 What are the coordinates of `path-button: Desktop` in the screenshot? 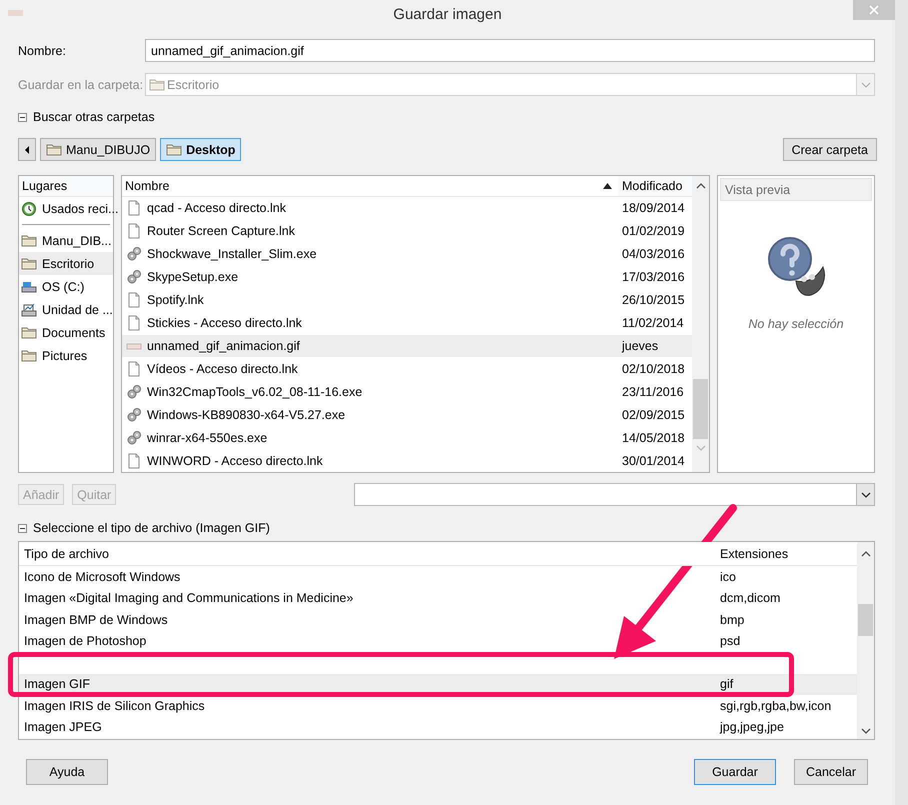 It's located at (201, 149).